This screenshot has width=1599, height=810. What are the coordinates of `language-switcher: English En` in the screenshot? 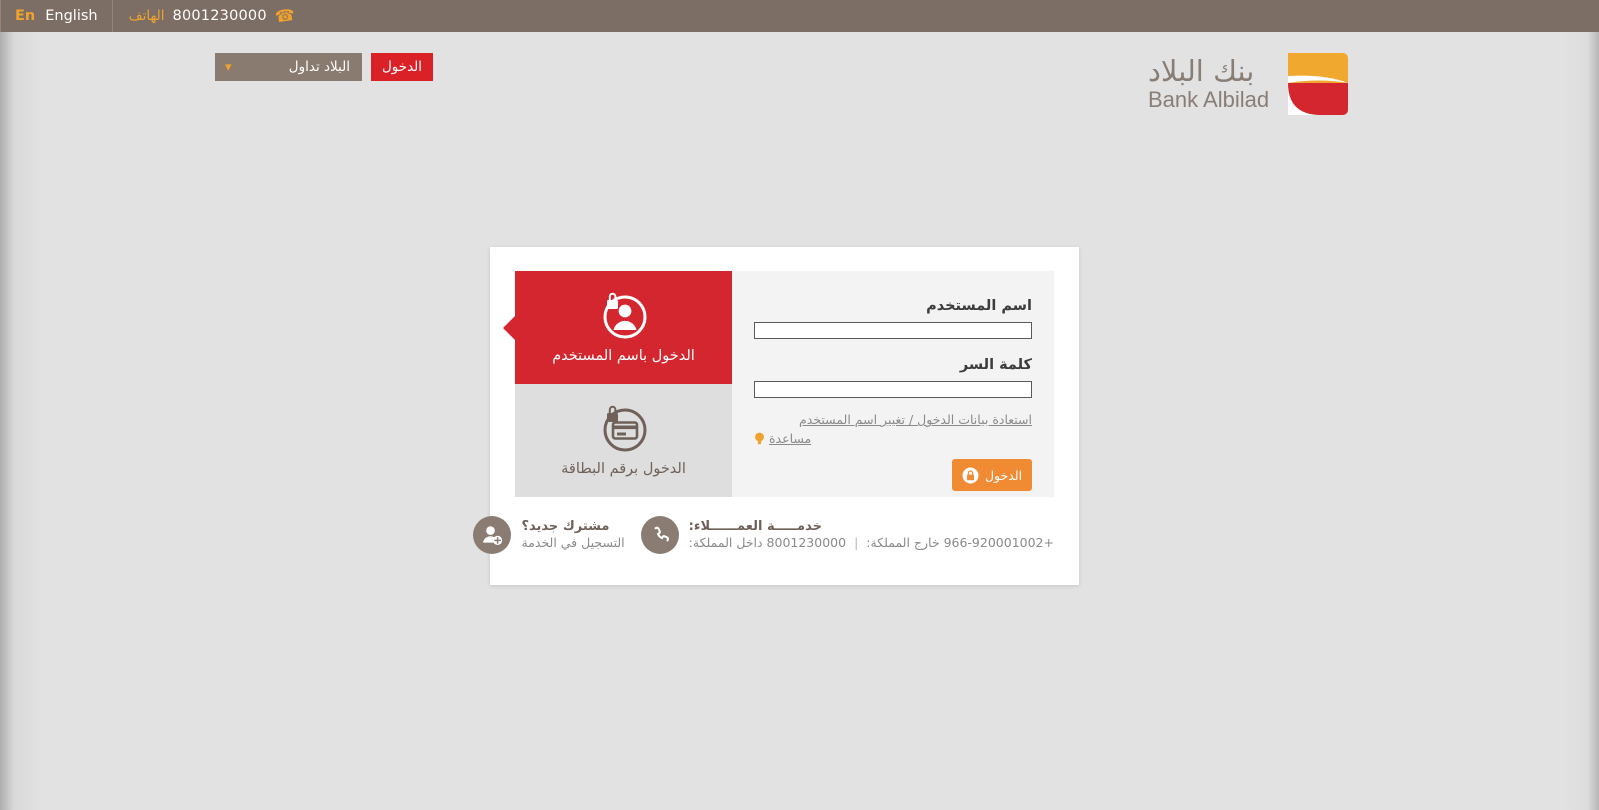 It's located at (56, 16).